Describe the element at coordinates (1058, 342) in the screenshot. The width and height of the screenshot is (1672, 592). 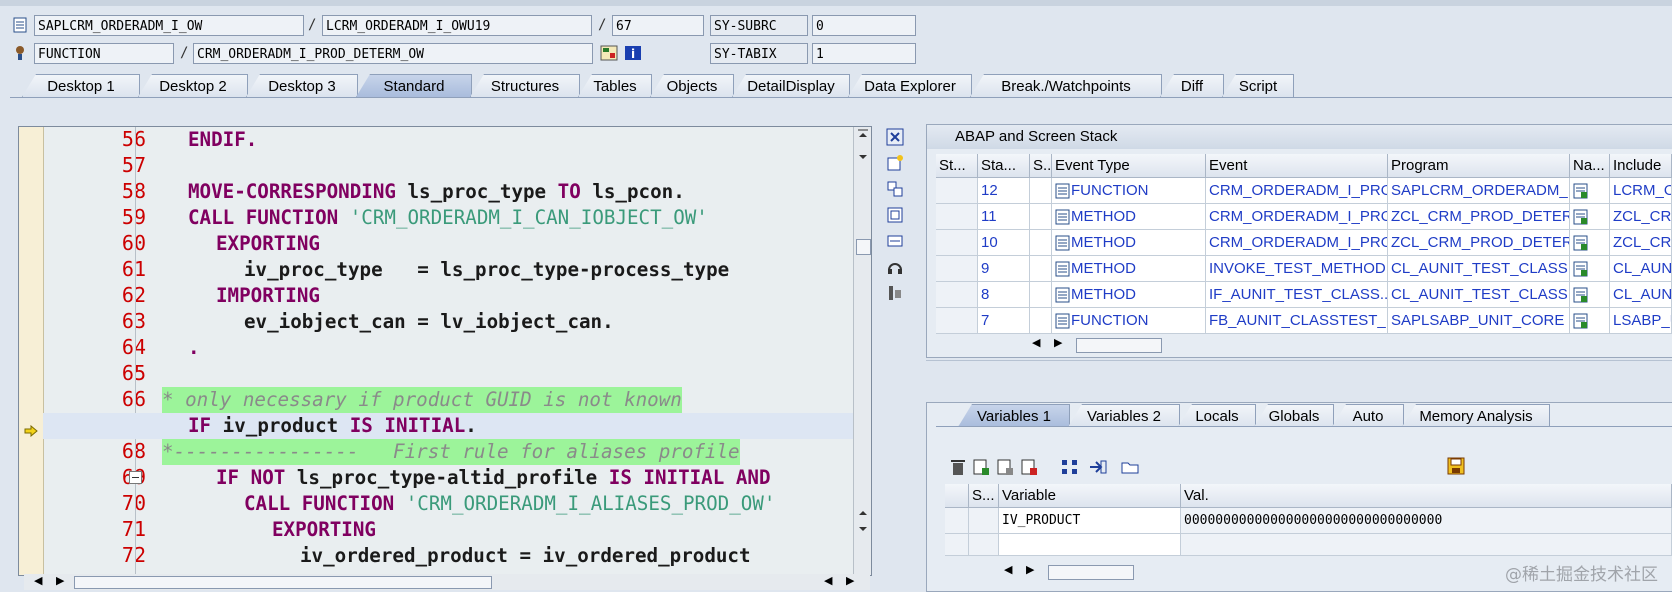
I see `scroll-right-icon: ▶` at that location.